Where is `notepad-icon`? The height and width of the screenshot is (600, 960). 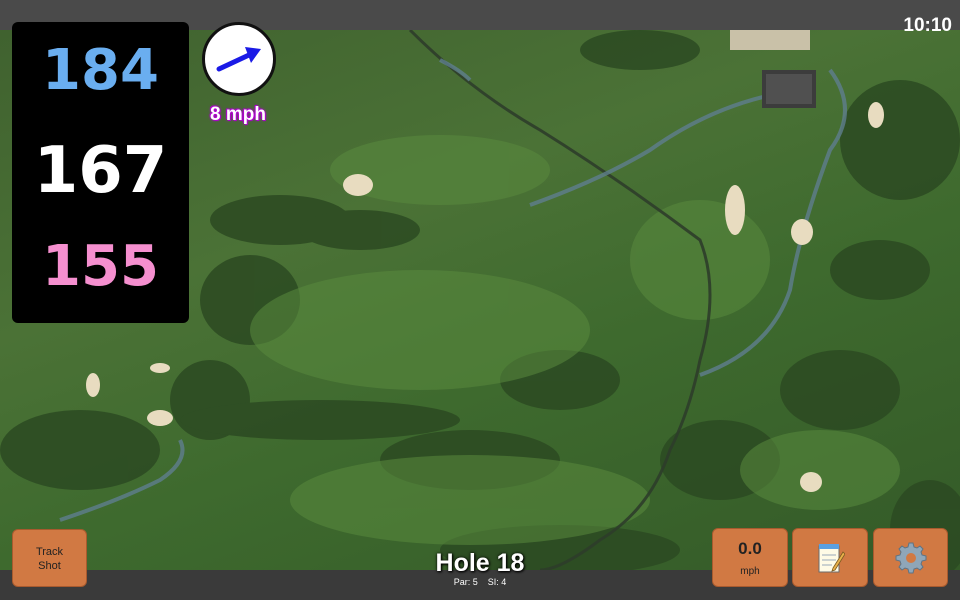 notepad-icon is located at coordinates (831, 557).